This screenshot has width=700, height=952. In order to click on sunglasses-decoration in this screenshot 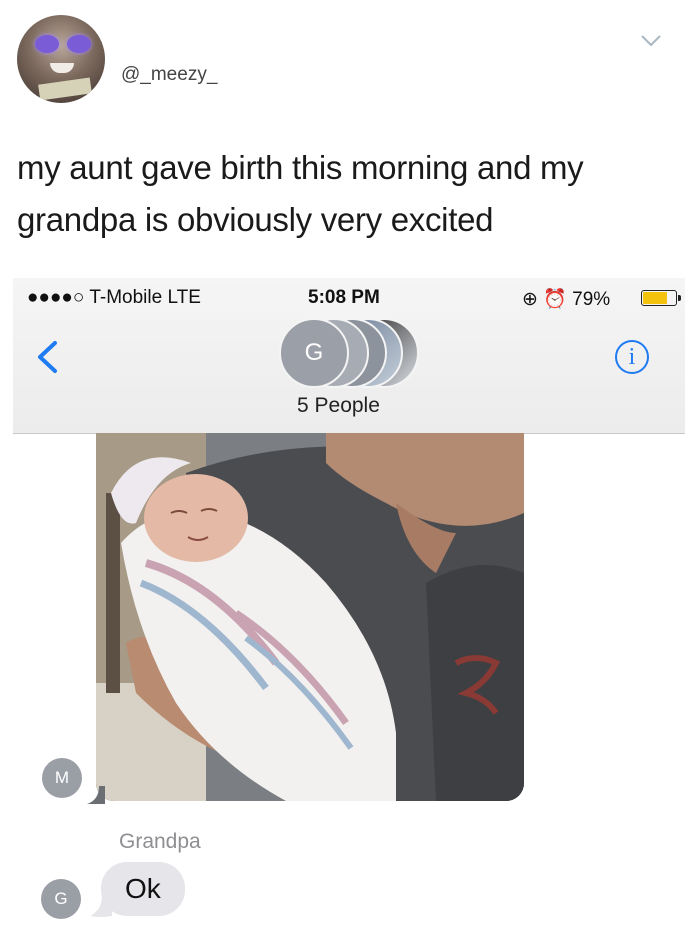, I will do `click(63, 44)`.